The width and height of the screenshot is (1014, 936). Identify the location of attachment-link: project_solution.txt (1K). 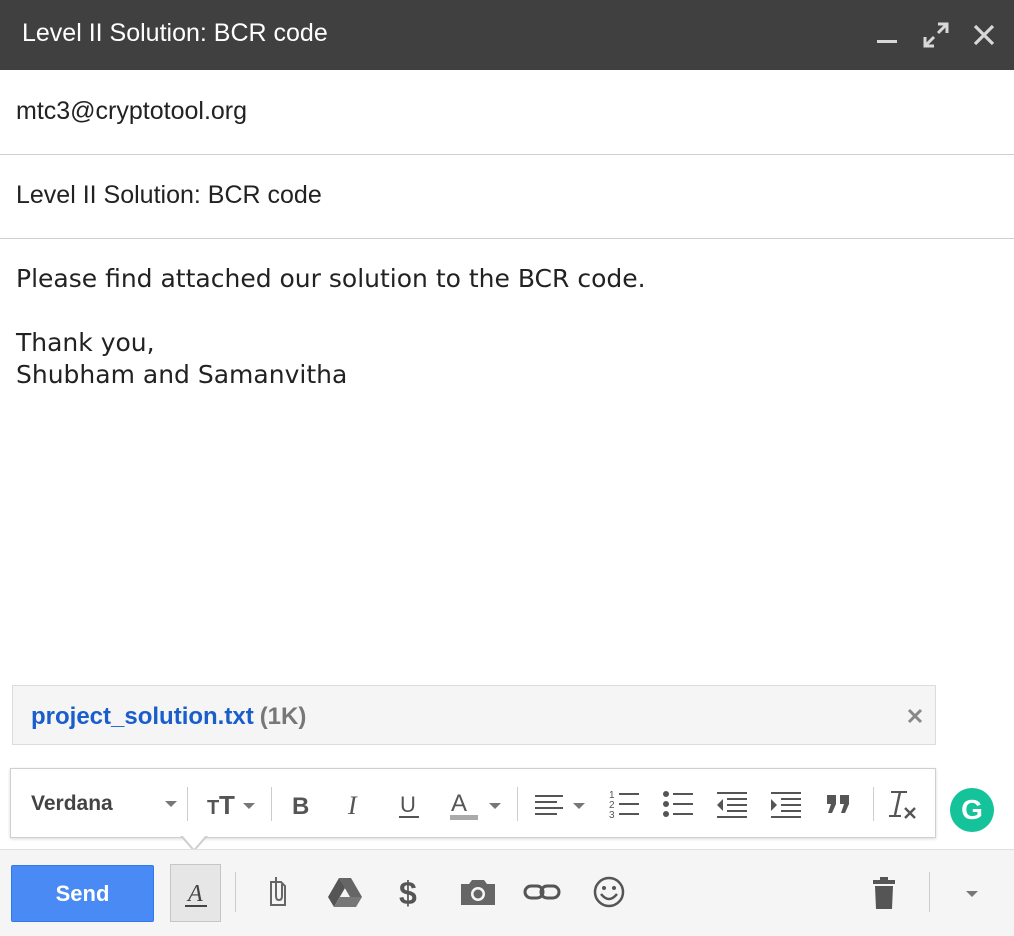
(168, 717).